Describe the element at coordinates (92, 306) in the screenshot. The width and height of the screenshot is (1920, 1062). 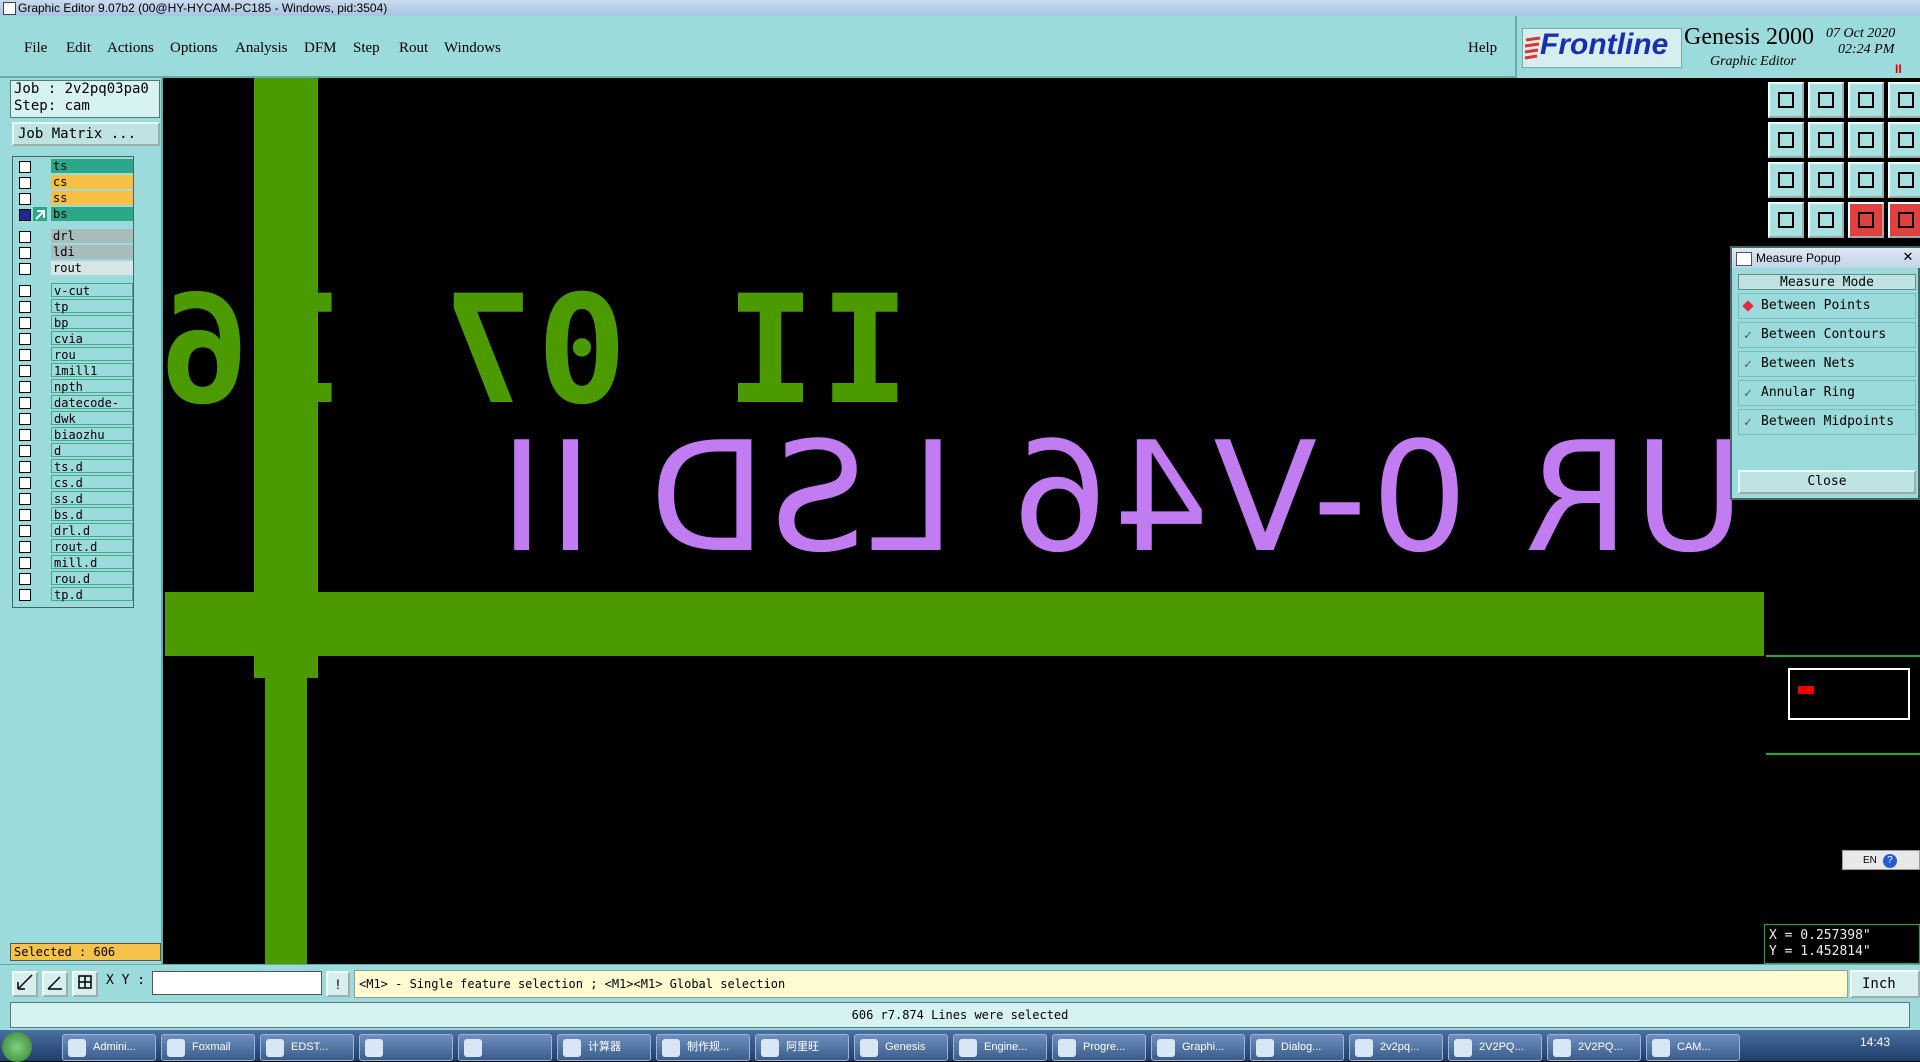
I see `layer-name: tp` at that location.